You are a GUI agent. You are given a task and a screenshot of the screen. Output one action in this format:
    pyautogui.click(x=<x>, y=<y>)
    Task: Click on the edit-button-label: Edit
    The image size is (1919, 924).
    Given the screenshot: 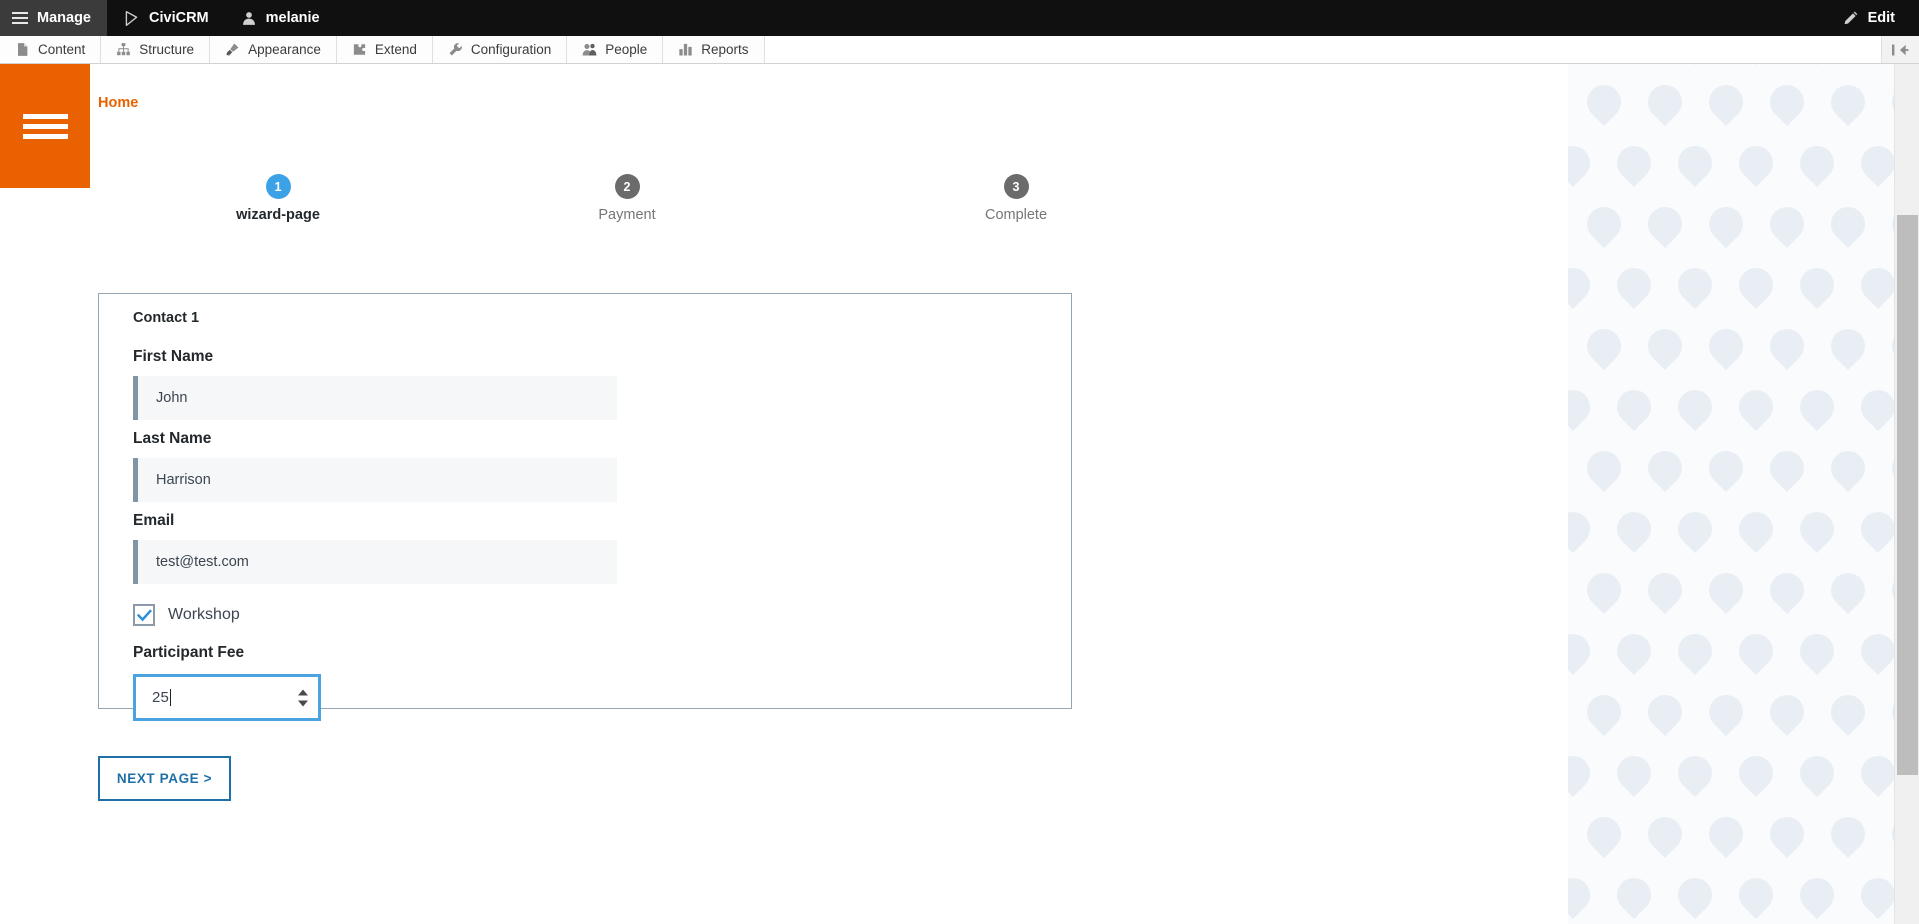 What is the action you would take?
    pyautogui.click(x=1881, y=18)
    